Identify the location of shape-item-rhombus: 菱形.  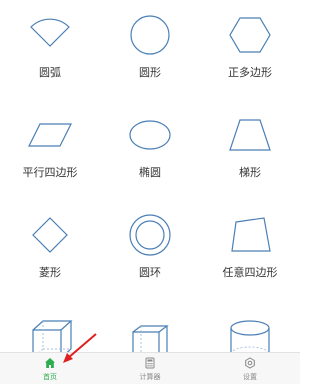
(50, 248).